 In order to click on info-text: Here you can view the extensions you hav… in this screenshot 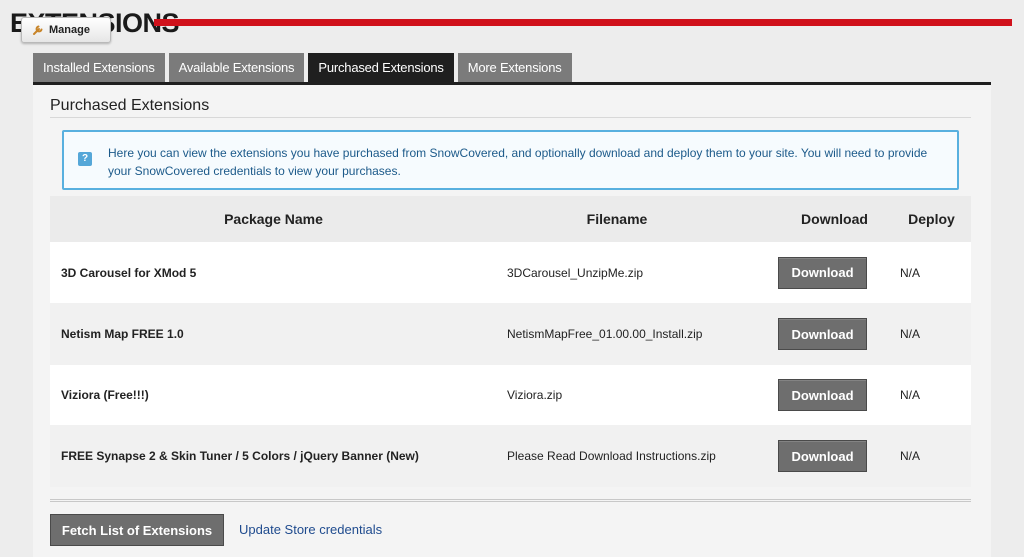, I will do `click(518, 162)`.